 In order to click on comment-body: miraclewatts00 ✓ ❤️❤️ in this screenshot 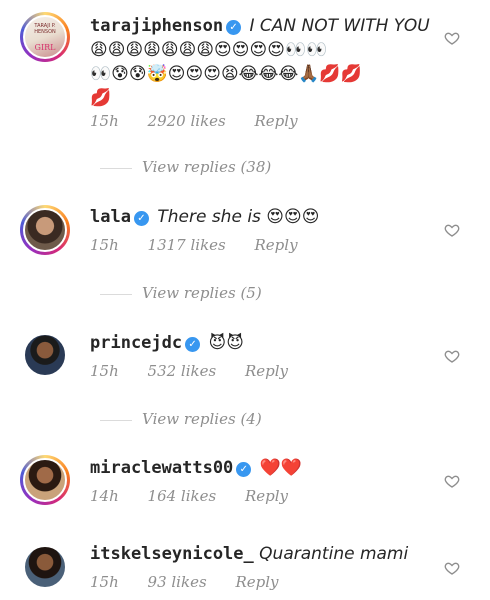, I will do `click(260, 468)`.